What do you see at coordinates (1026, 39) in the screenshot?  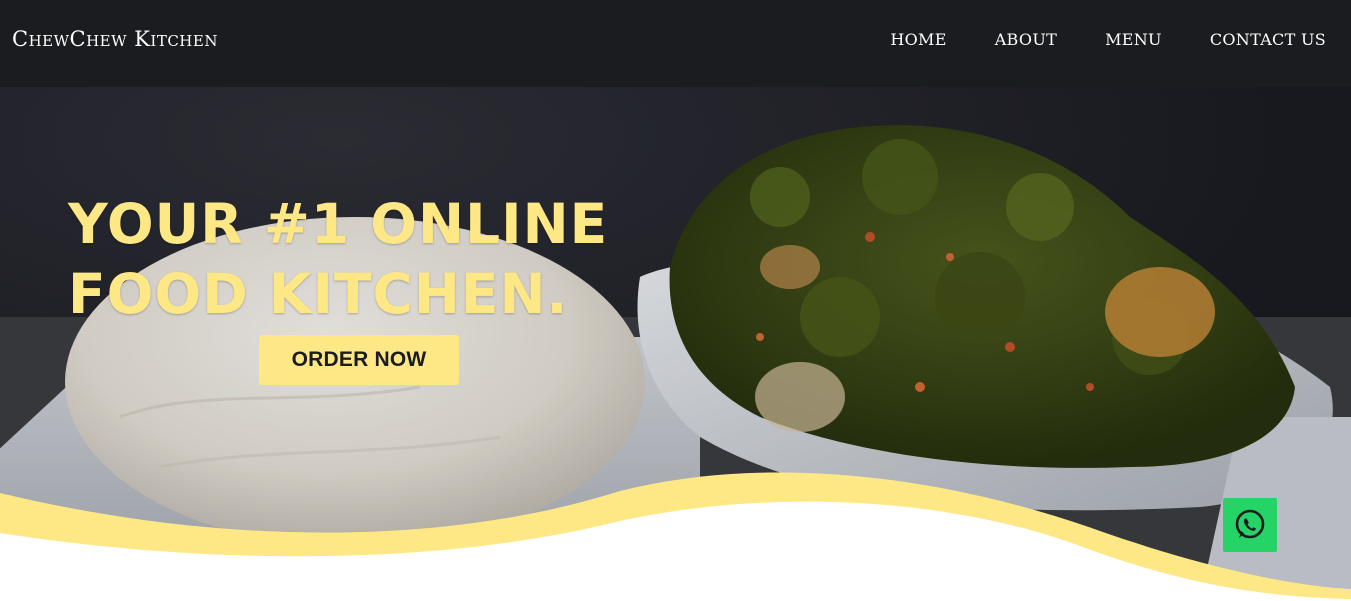 I see `nav-about-link: ABOUT` at bounding box center [1026, 39].